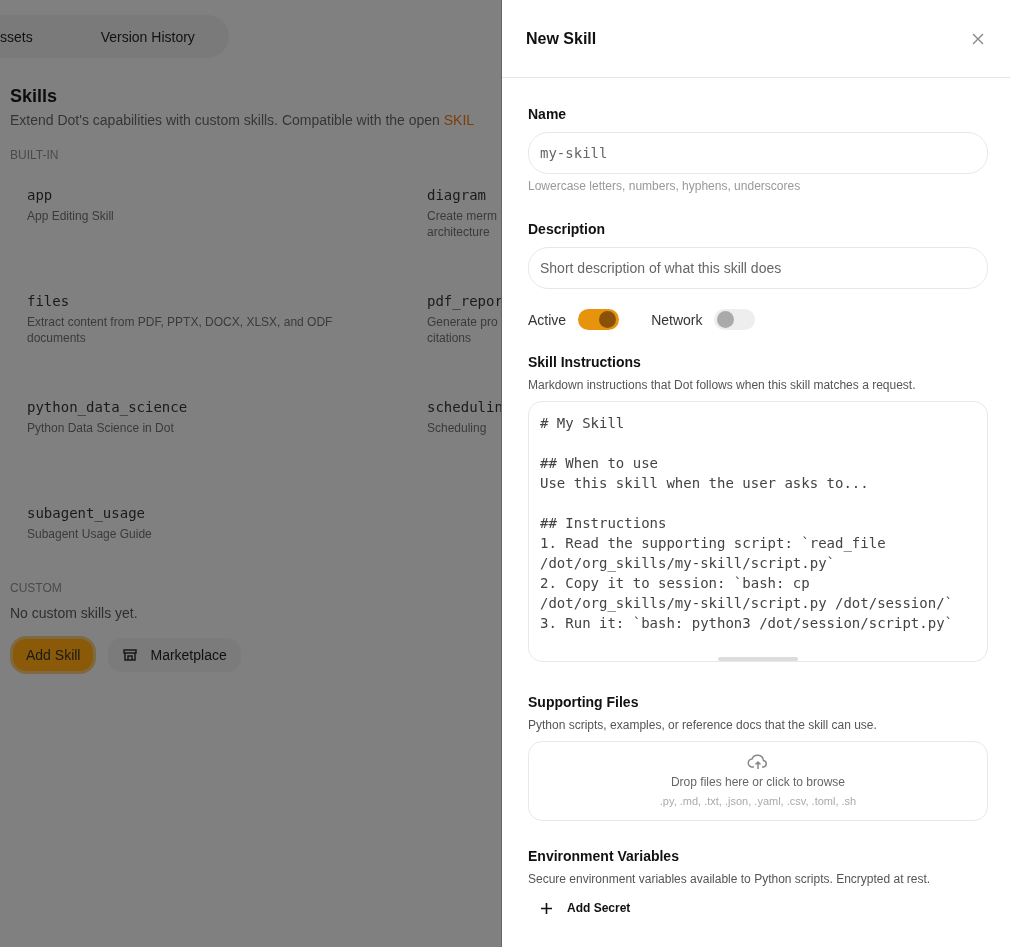 This screenshot has width=1010, height=947. I want to click on add-secret-button: Add Secret, so click(586, 908).